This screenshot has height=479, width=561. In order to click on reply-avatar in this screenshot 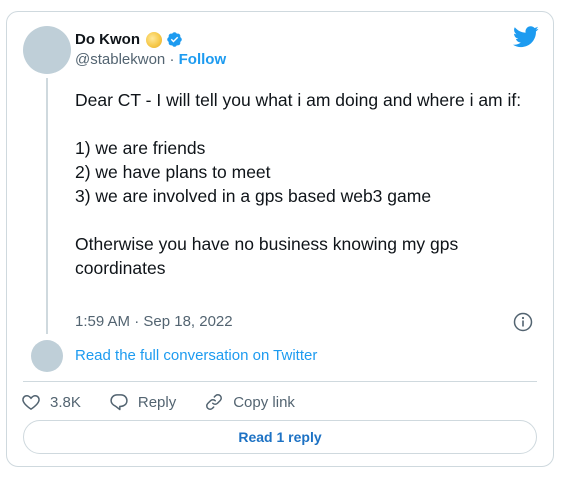, I will do `click(47, 356)`.